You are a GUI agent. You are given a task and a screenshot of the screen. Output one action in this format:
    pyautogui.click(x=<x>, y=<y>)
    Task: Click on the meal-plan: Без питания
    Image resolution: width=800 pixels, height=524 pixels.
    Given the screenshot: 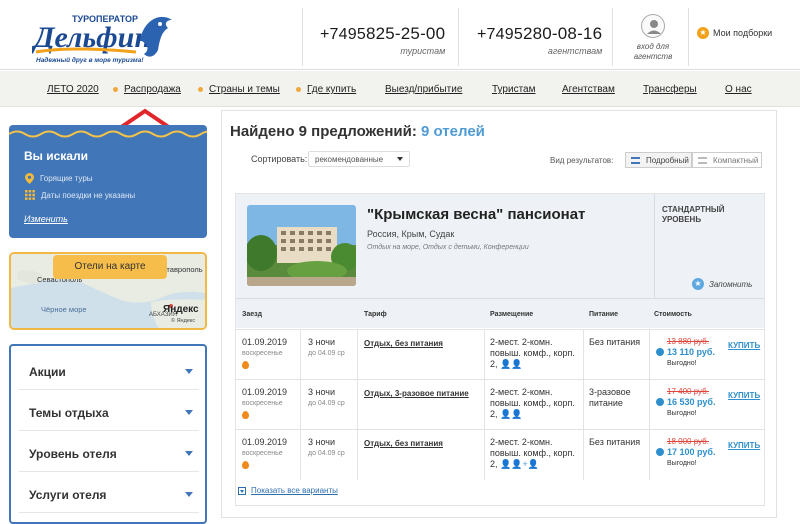 What is the action you would take?
    pyautogui.click(x=615, y=342)
    